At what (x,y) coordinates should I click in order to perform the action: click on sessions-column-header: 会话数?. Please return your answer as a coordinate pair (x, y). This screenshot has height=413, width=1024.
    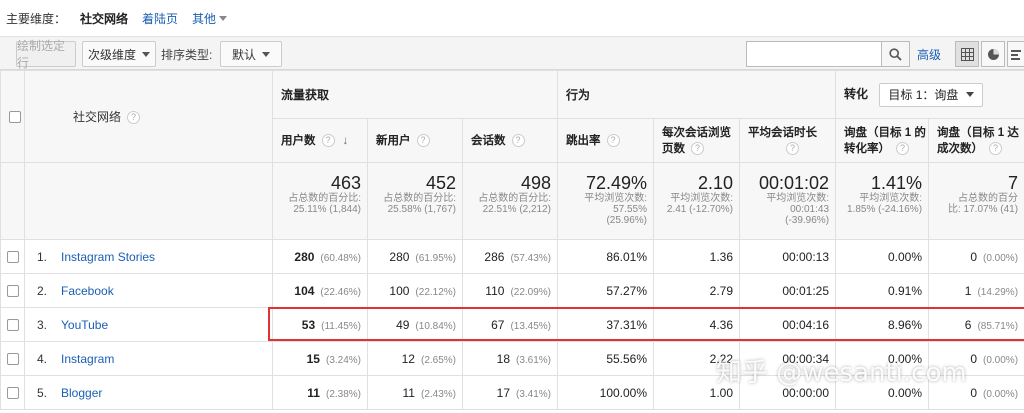
    Looking at the image, I should click on (510, 140).